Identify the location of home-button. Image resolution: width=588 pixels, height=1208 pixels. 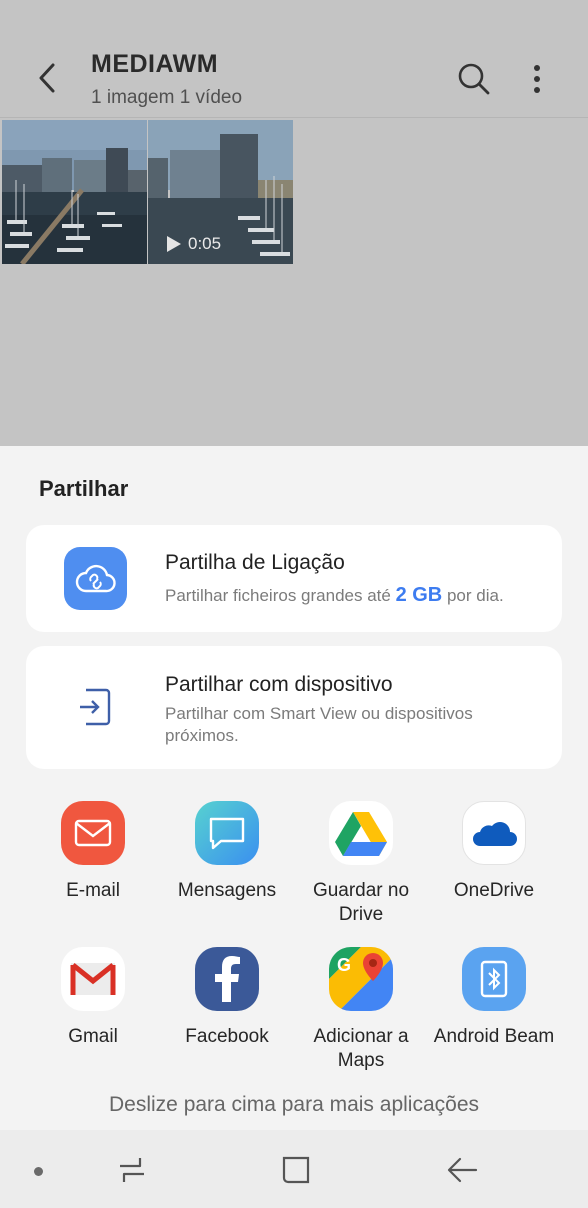
(296, 1170).